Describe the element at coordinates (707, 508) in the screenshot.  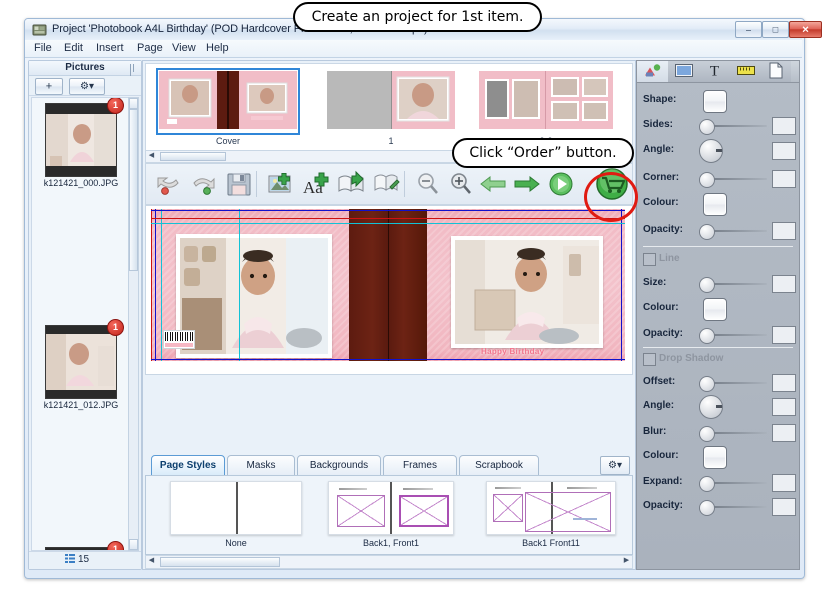
I see `shadow-opacity-slider-knob` at that location.